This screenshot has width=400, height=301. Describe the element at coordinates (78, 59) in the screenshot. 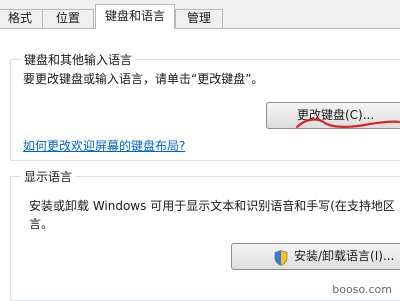

I see `keyboard-group-title: 键盘和其他输入语言` at that location.